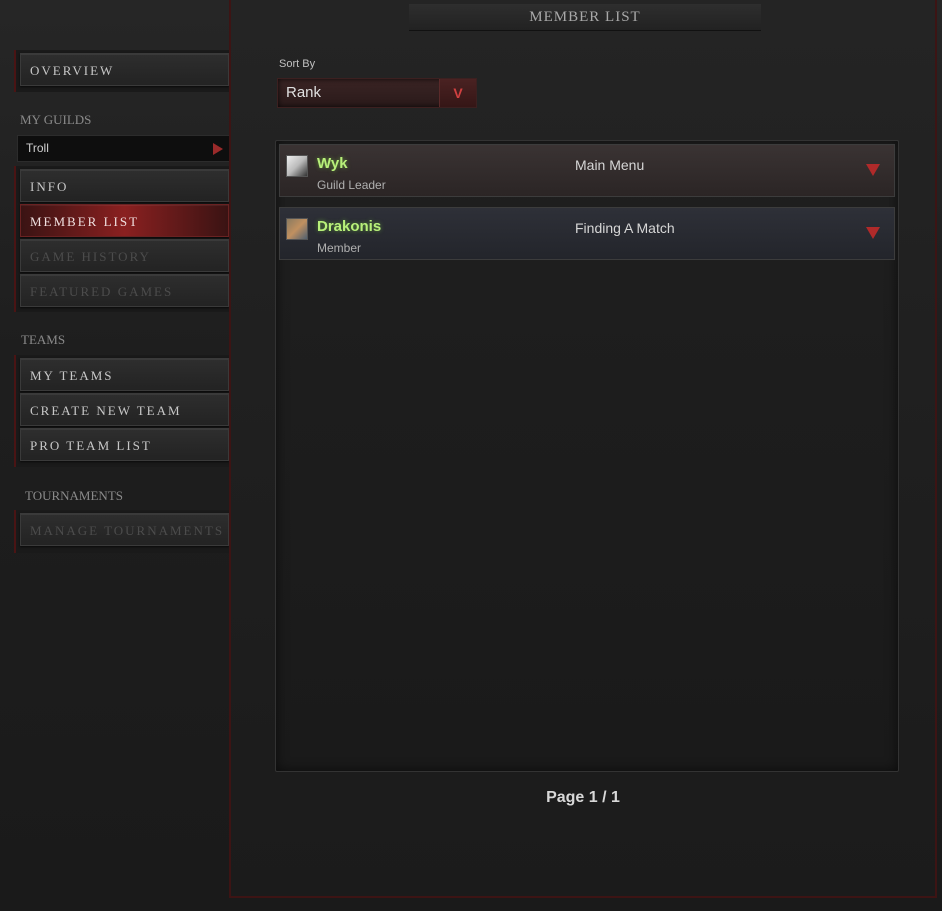 Image resolution: width=942 pixels, height=911 pixels. What do you see at coordinates (377, 93) in the screenshot?
I see `sort-dropdown: Rank V` at bounding box center [377, 93].